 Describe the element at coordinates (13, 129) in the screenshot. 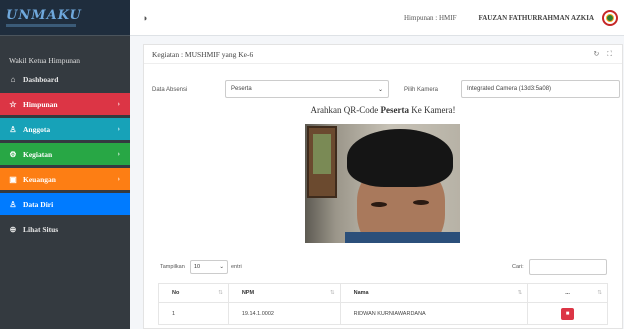

I see `users-icon: ♙` at that location.